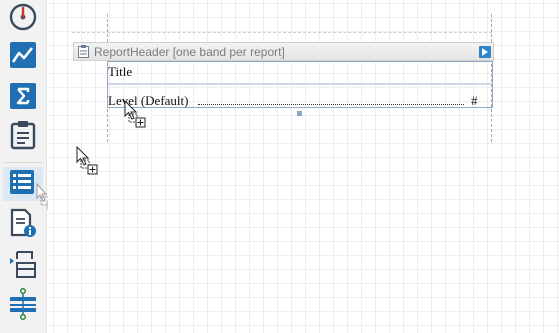 This screenshot has height=333, width=559. I want to click on margin-guide-top, so click(282, 32).